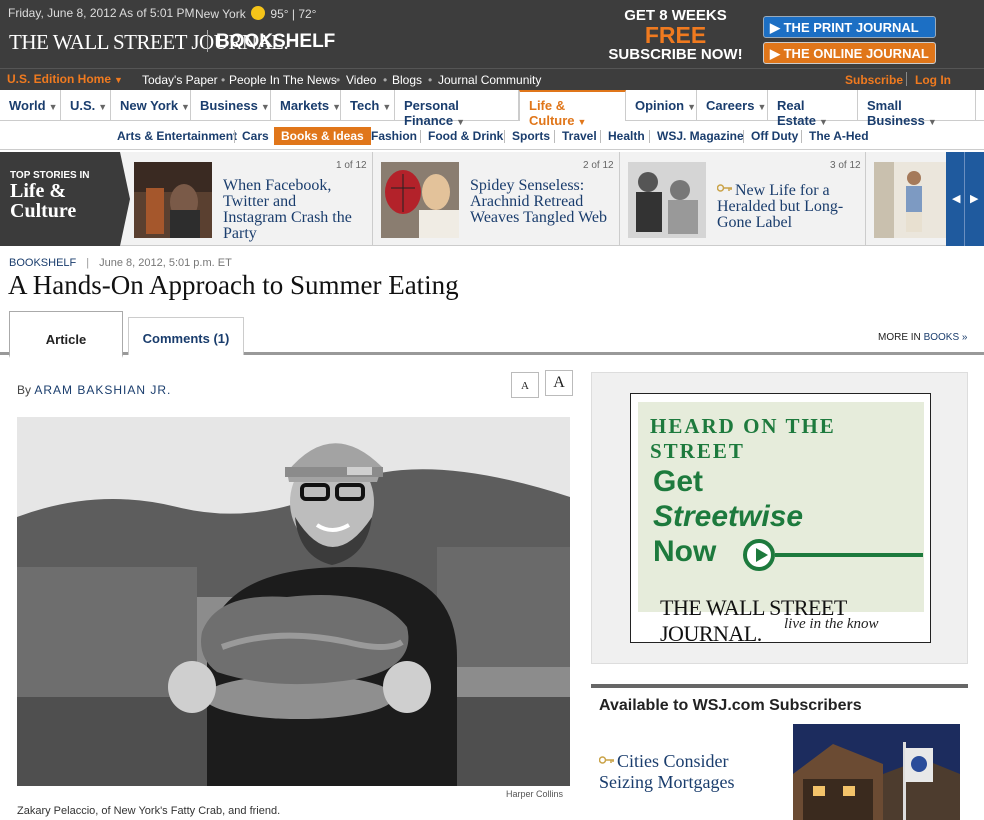 The height and width of the screenshot is (820, 984). I want to click on weather: New York 95° | 72°, so click(255, 13).